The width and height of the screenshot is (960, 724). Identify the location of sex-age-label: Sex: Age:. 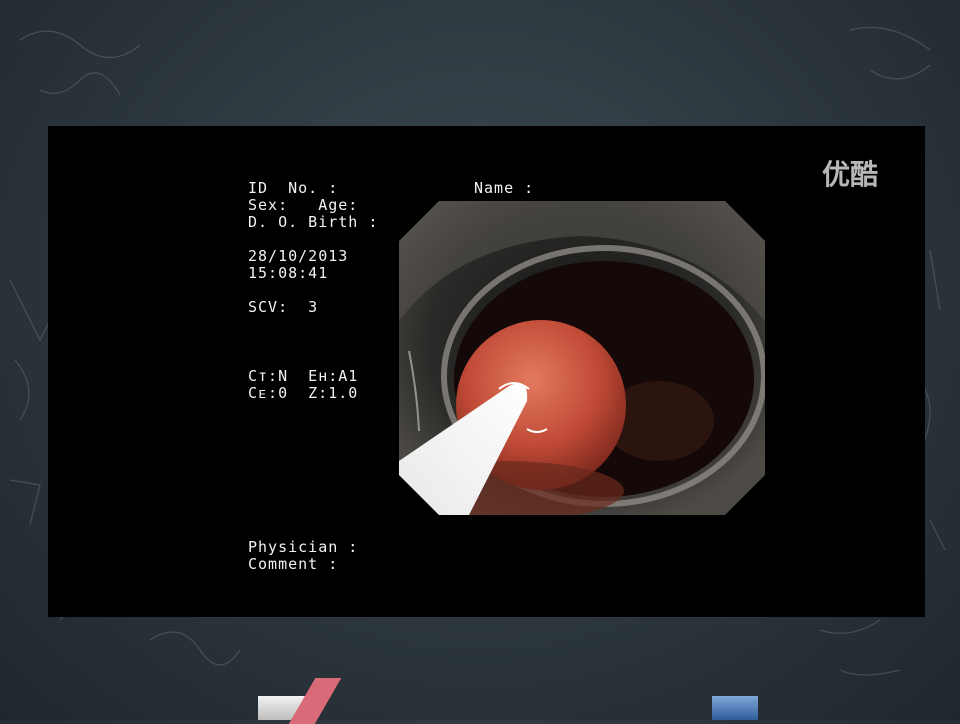
(303, 205).